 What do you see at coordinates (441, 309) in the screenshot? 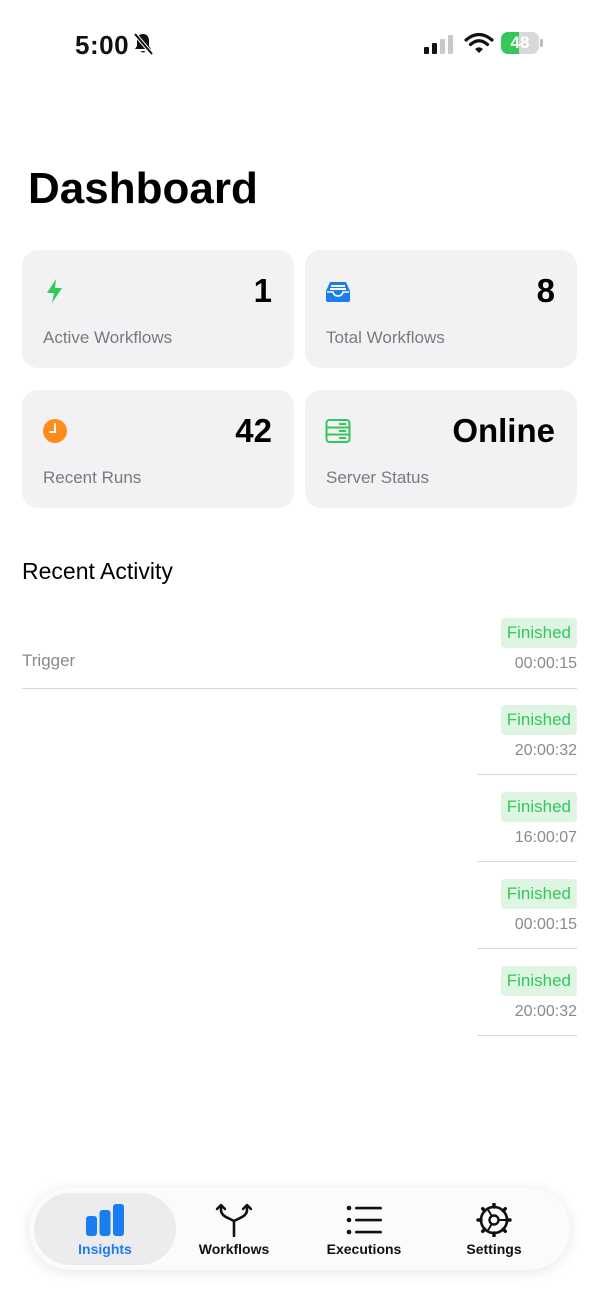
I see `card-total-workflows: 8 Total Workflows` at bounding box center [441, 309].